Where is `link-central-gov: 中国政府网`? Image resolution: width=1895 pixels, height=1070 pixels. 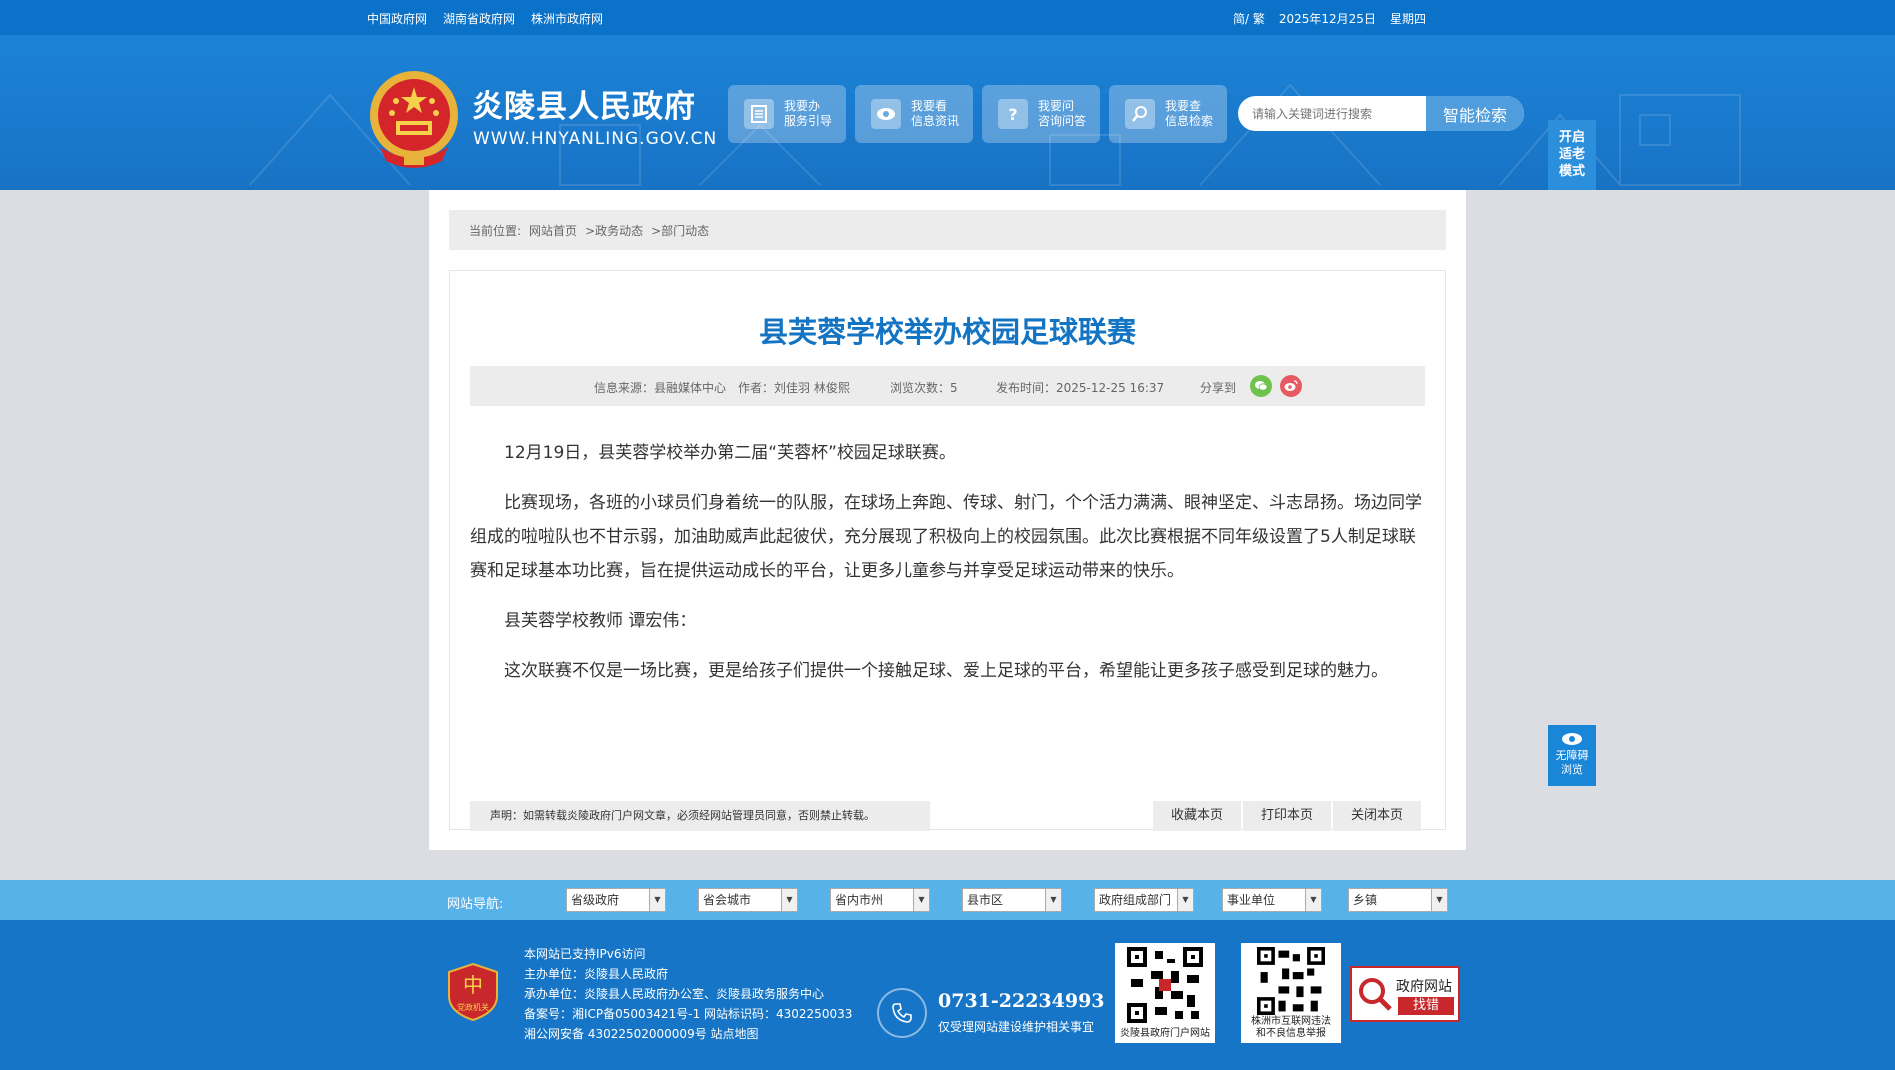 link-central-gov: 中国政府网 is located at coordinates (397, 18).